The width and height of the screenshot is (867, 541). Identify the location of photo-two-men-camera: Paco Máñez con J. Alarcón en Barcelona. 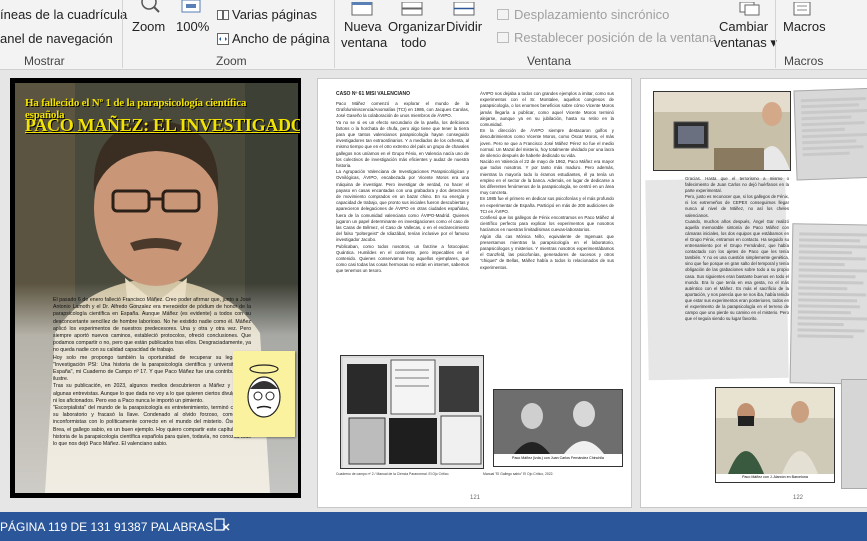
(775, 435).